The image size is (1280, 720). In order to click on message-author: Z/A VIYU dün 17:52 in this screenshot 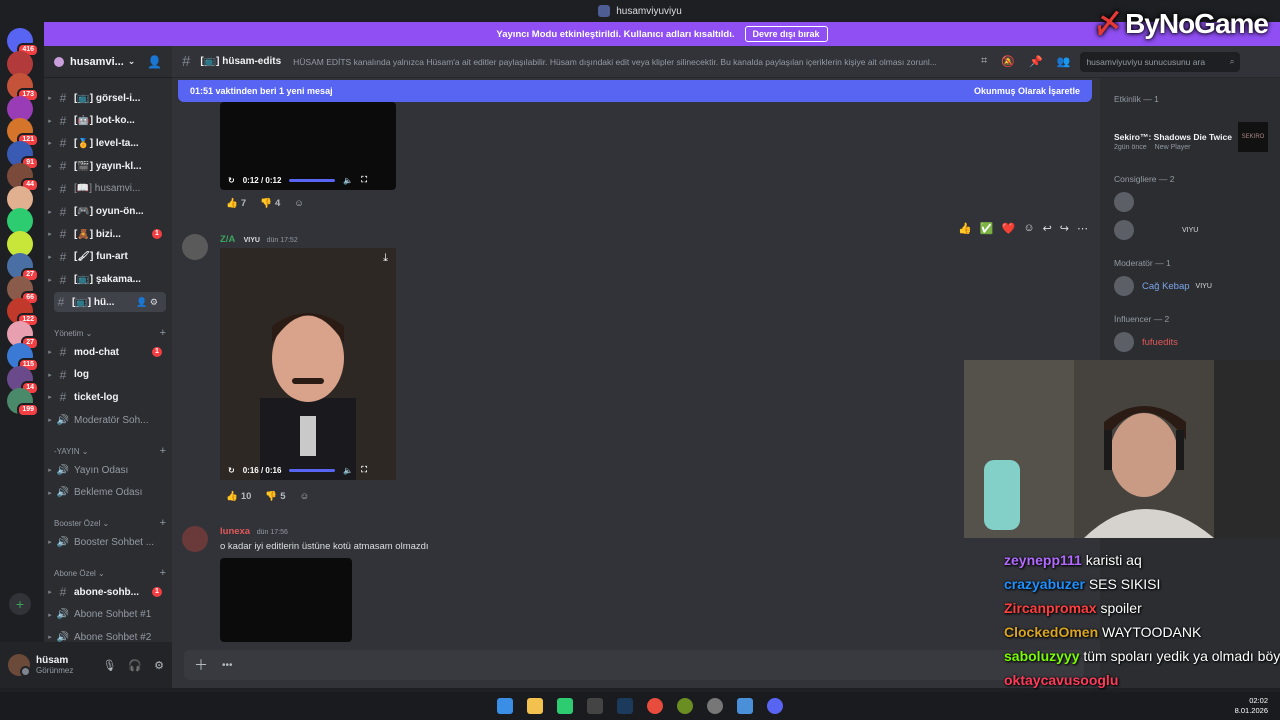, I will do `click(259, 239)`.